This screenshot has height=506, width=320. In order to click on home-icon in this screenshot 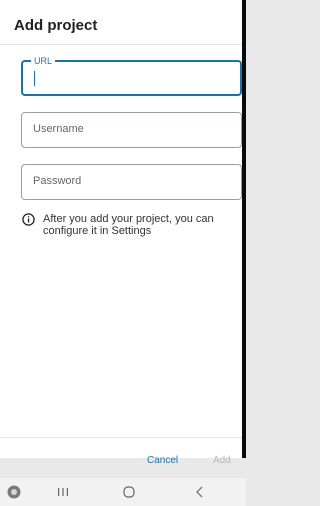, I will do `click(129, 492)`.